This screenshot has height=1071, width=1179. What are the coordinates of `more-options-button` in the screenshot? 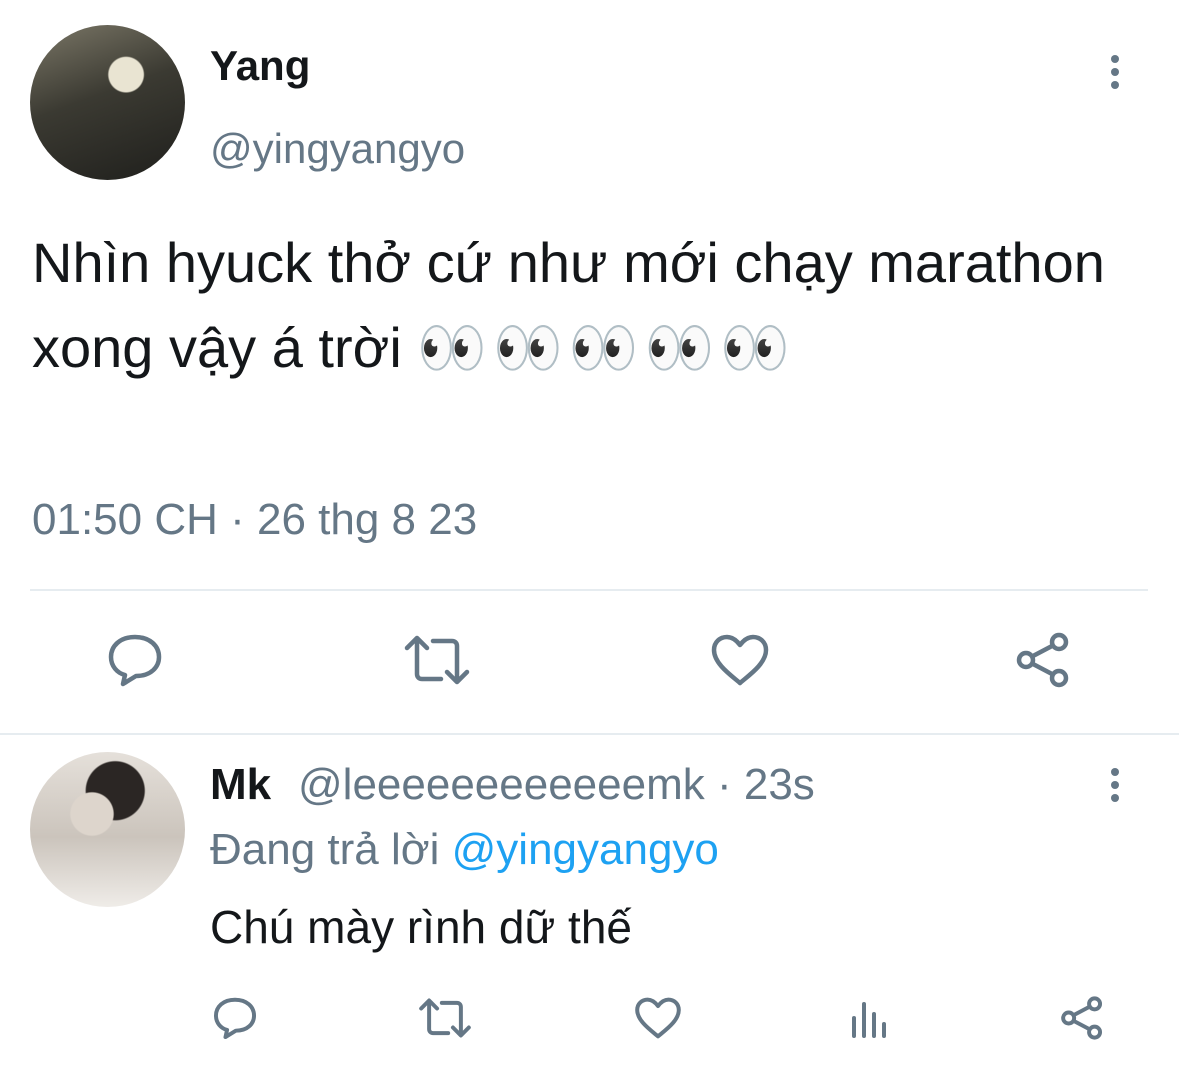 It's located at (1115, 76).